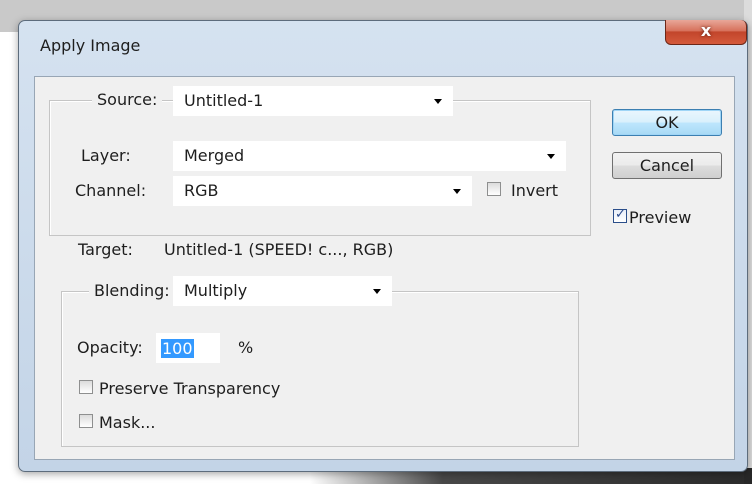 The width and height of the screenshot is (752, 484). I want to click on mask-checkbox, so click(86, 421).